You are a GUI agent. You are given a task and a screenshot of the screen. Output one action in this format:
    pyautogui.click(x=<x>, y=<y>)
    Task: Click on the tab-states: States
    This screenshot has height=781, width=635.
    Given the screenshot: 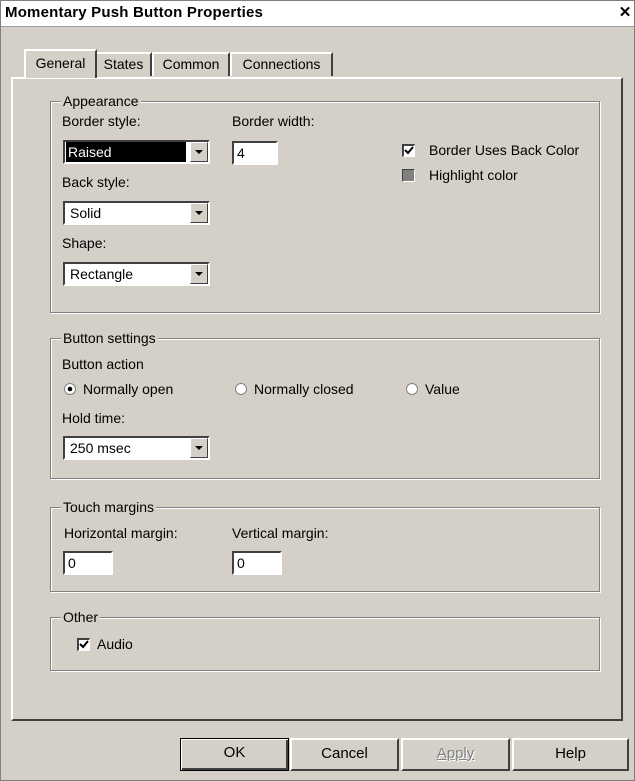 What is the action you would take?
    pyautogui.click(x=123, y=64)
    